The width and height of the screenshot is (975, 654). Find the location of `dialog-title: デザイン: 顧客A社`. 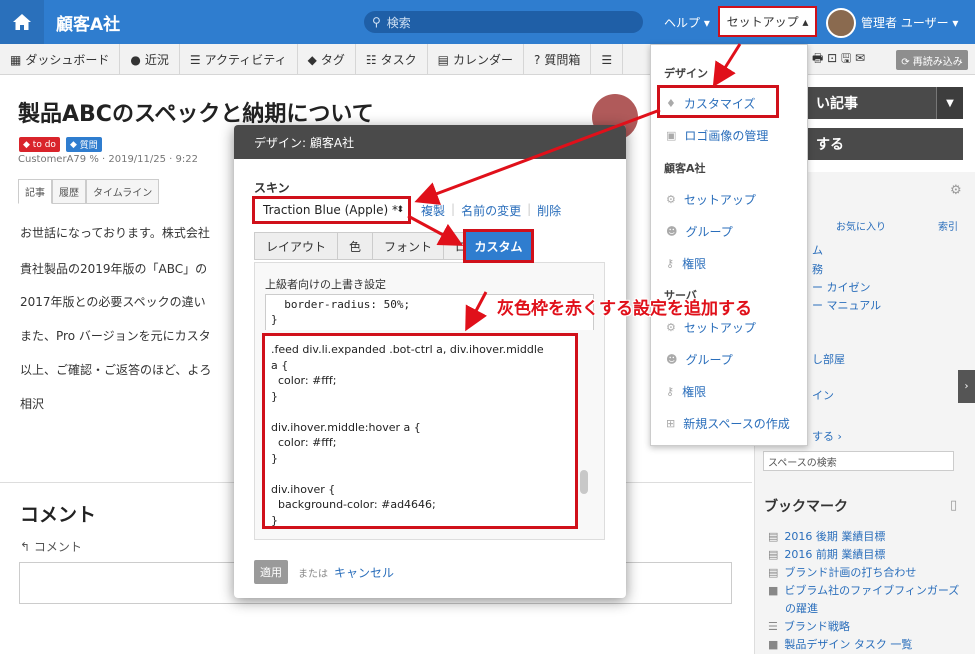

dialog-title: デザイン: 顧客A社 is located at coordinates (430, 142).